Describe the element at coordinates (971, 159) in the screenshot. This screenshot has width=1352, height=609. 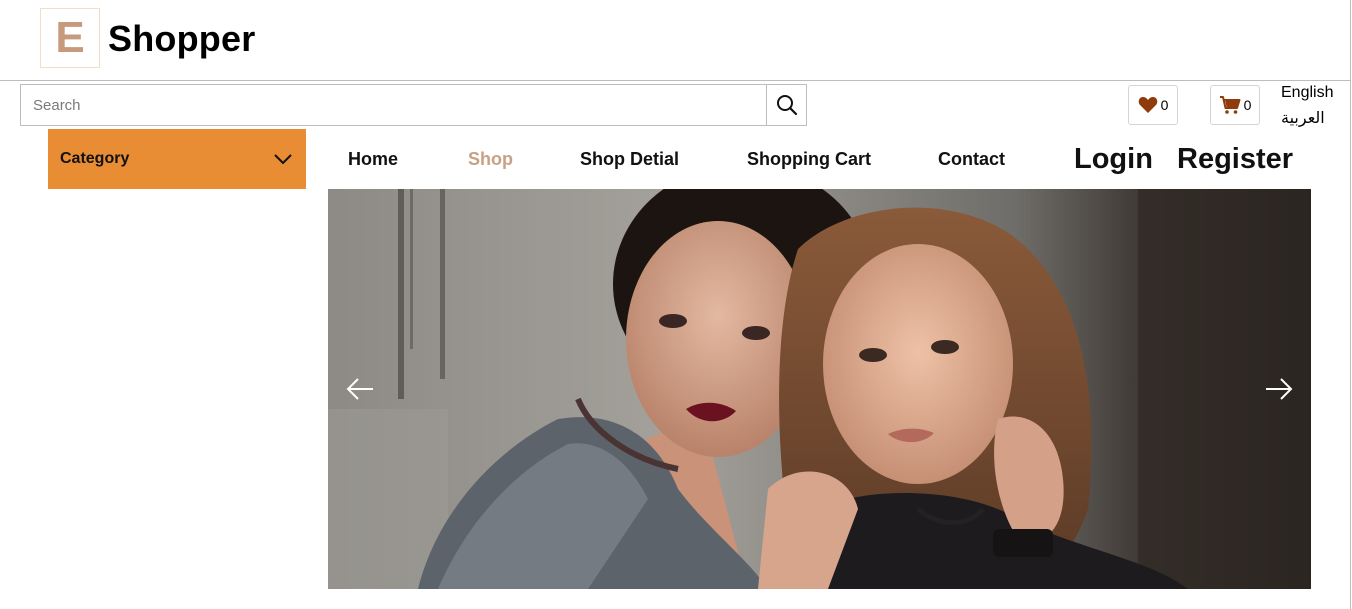
I see `nav-contact: Contact` at that location.